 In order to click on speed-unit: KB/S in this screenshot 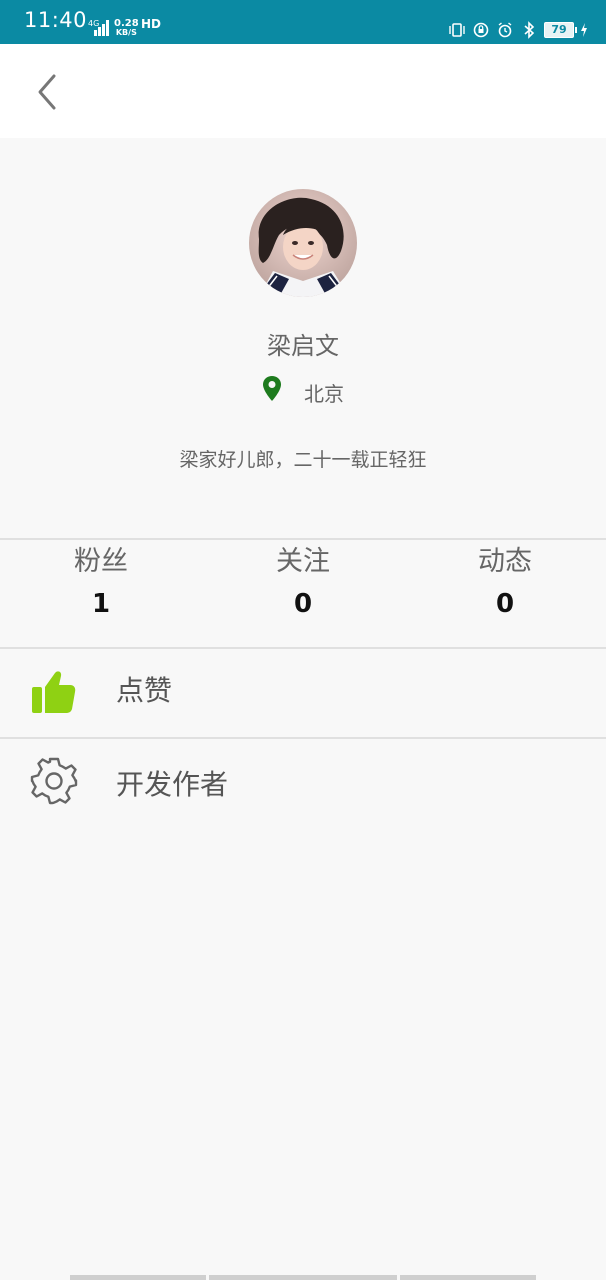, I will do `click(126, 32)`.